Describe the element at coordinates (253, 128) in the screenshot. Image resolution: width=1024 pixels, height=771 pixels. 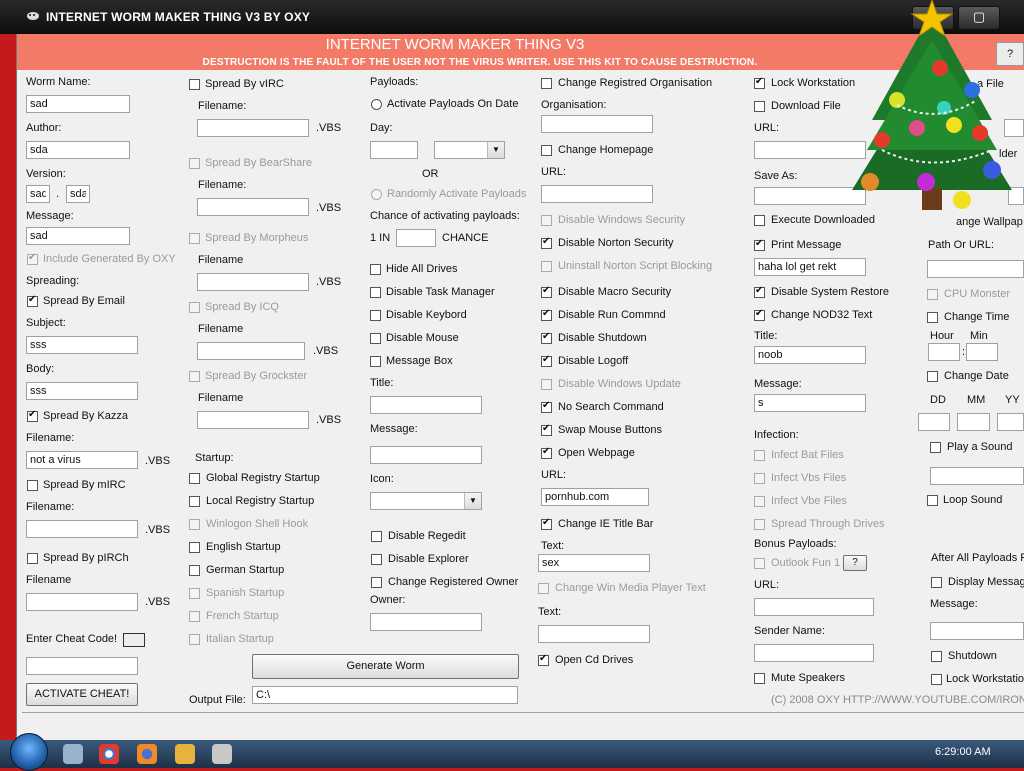
I see `virc-filename-input` at that location.